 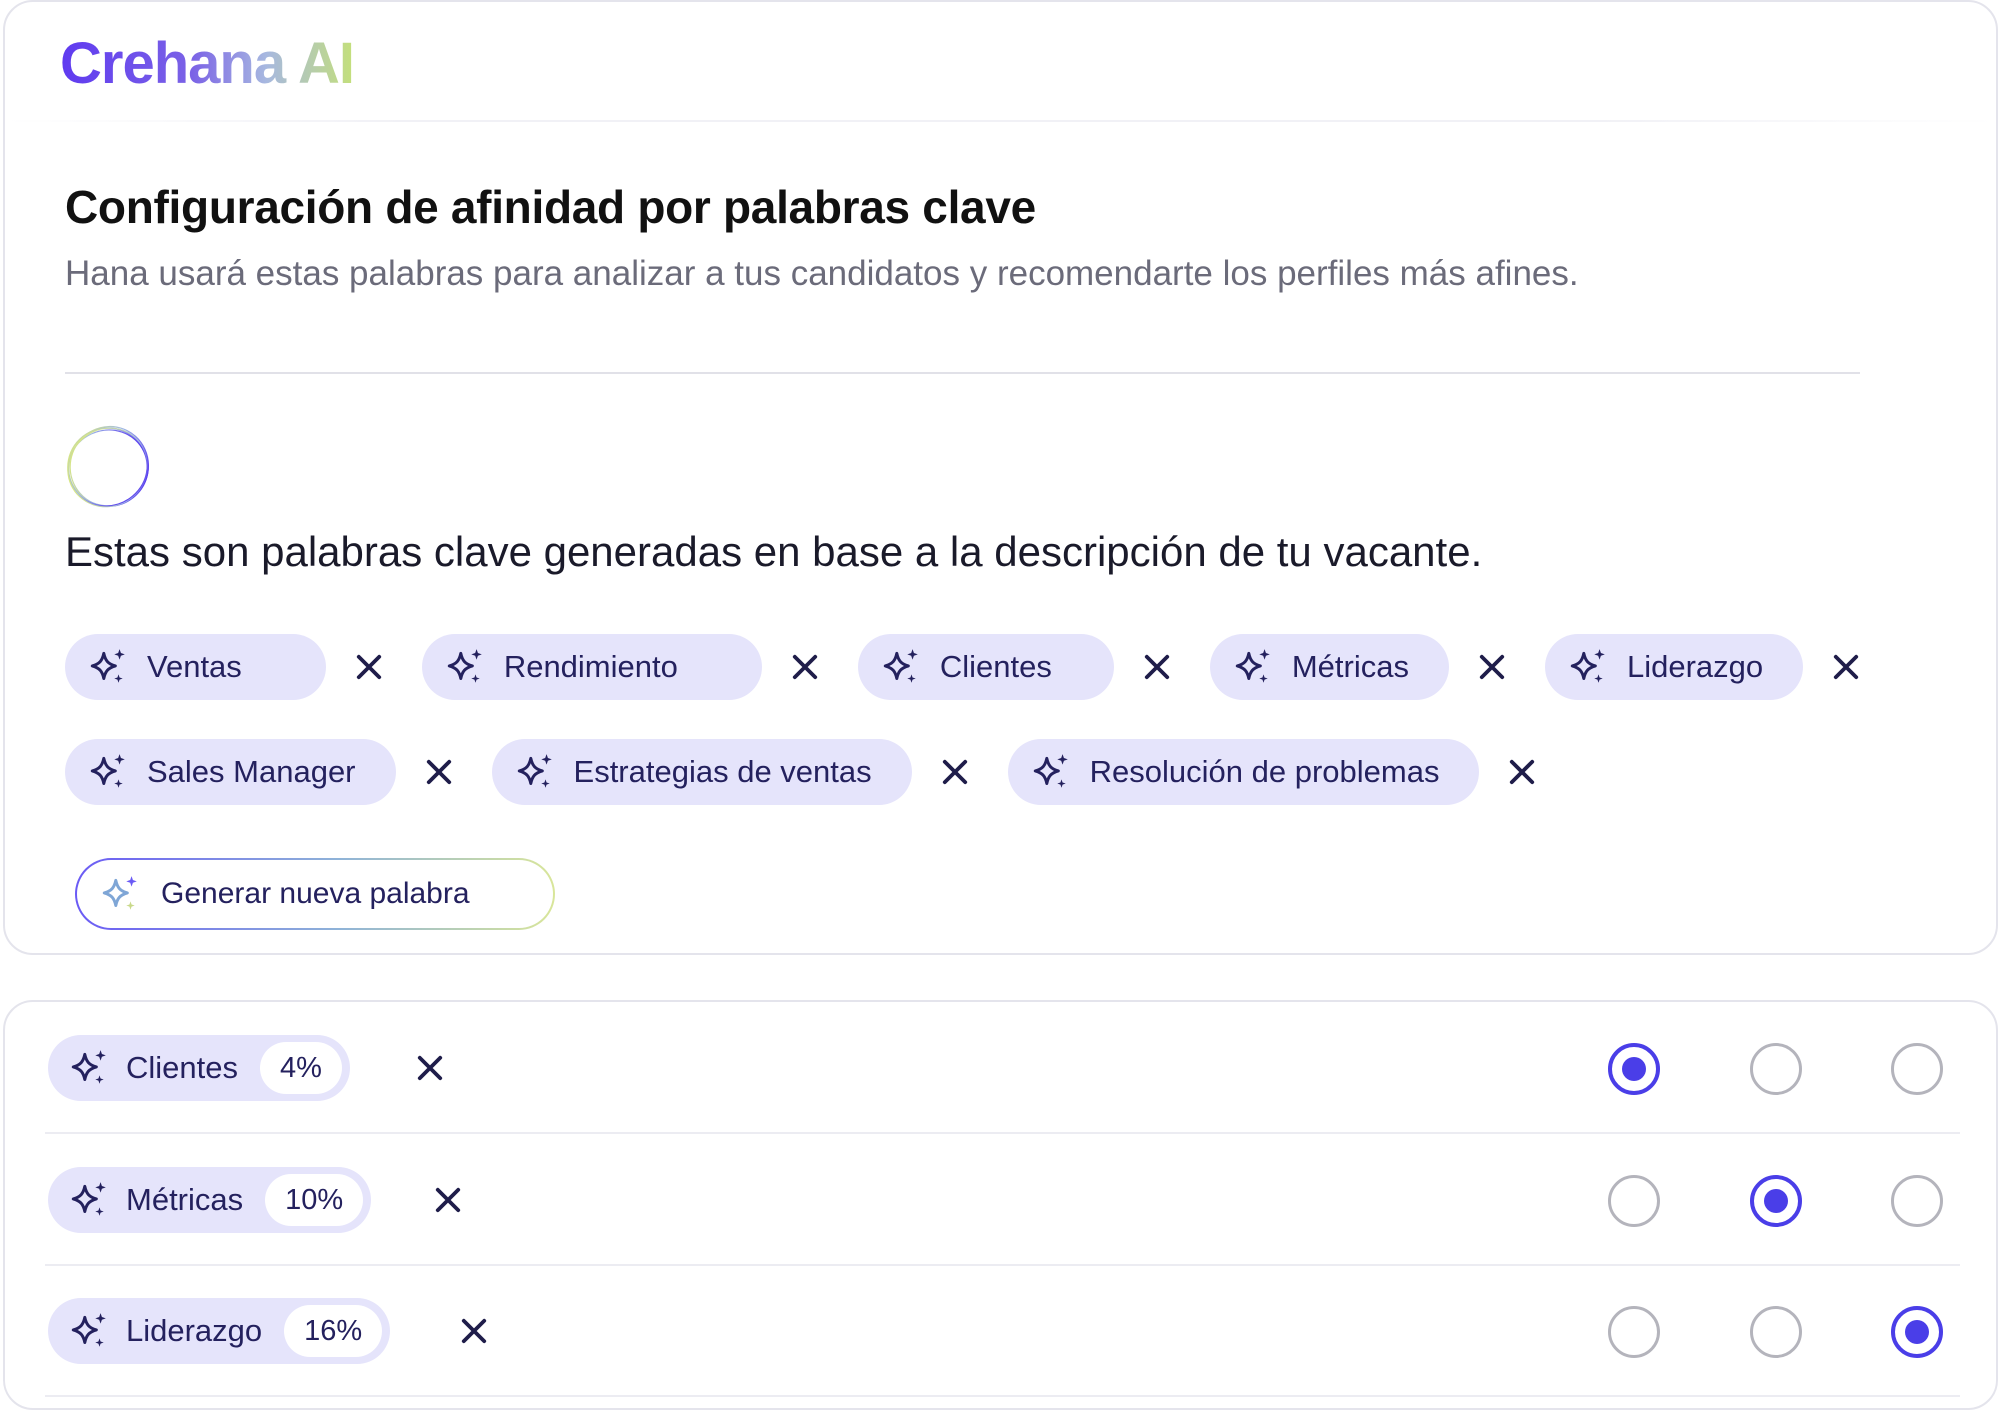 What do you see at coordinates (301, 1068) in the screenshot?
I see `keyword-weight-percent: 4%` at bounding box center [301, 1068].